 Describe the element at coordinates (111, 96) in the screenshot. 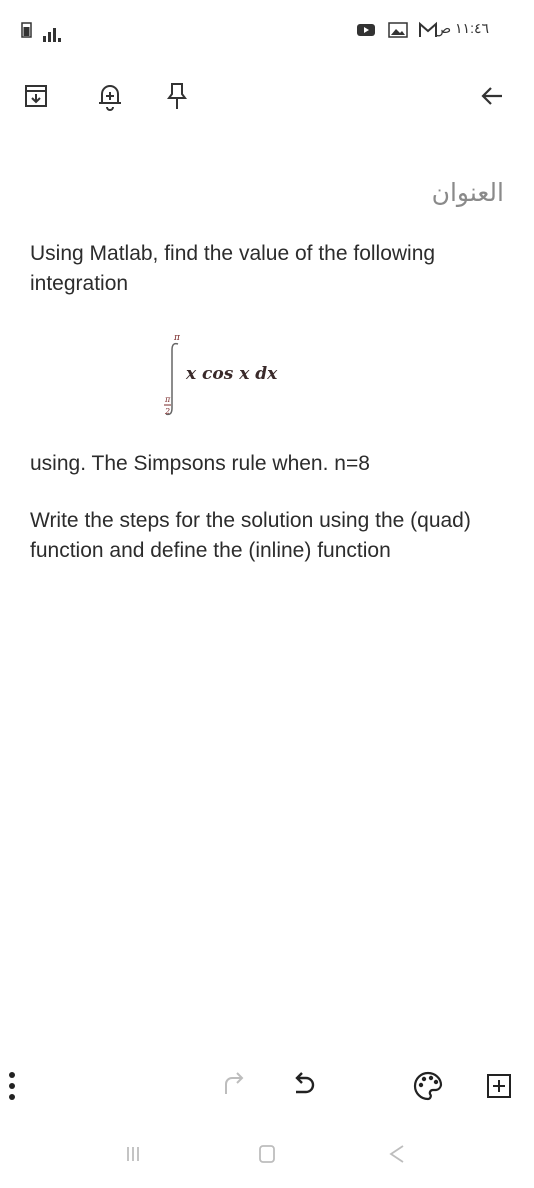

I see `add-reminder-icon` at that location.